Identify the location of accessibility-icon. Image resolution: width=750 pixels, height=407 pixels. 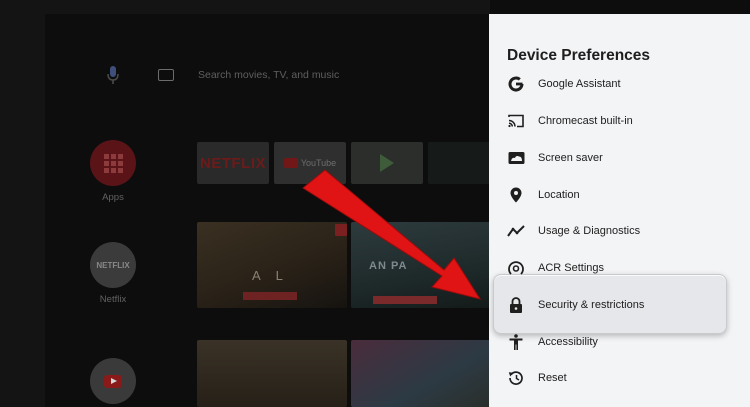
(516, 342).